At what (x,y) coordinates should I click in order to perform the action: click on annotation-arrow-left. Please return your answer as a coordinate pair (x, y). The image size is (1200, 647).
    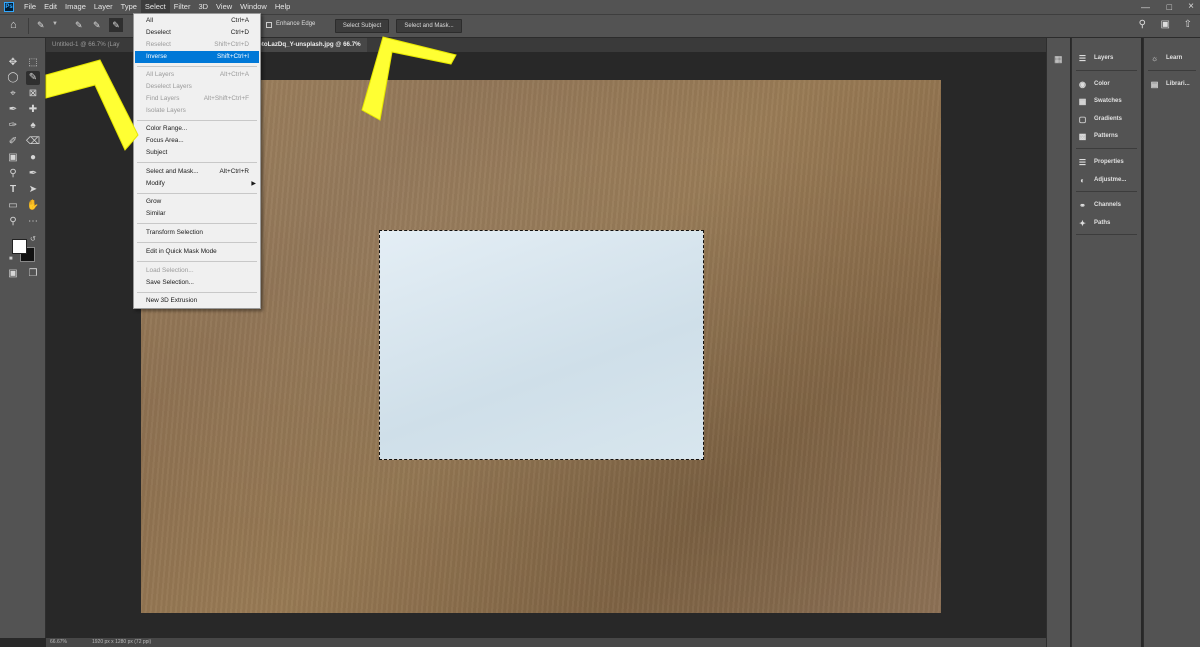
    Looking at the image, I should click on (92, 105).